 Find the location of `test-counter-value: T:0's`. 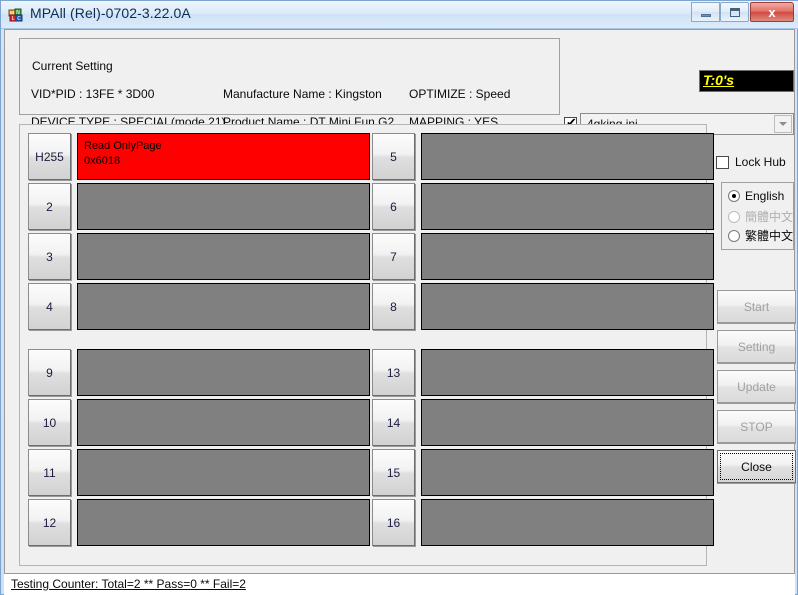

test-counter-value: T:0's is located at coordinates (719, 80).